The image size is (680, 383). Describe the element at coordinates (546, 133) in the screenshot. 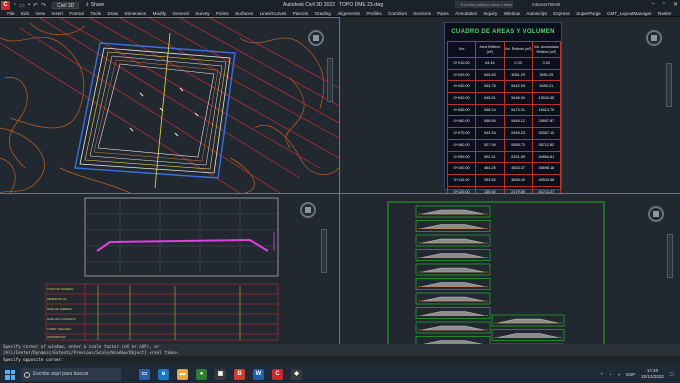

I see `table-cell: 30357.10` at that location.